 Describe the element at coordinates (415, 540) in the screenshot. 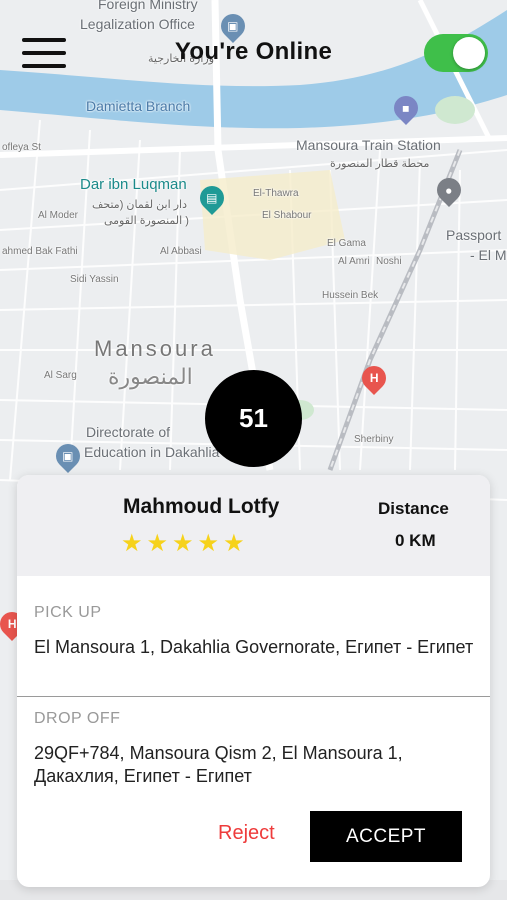

I see `distance-value: 0 KM` at that location.